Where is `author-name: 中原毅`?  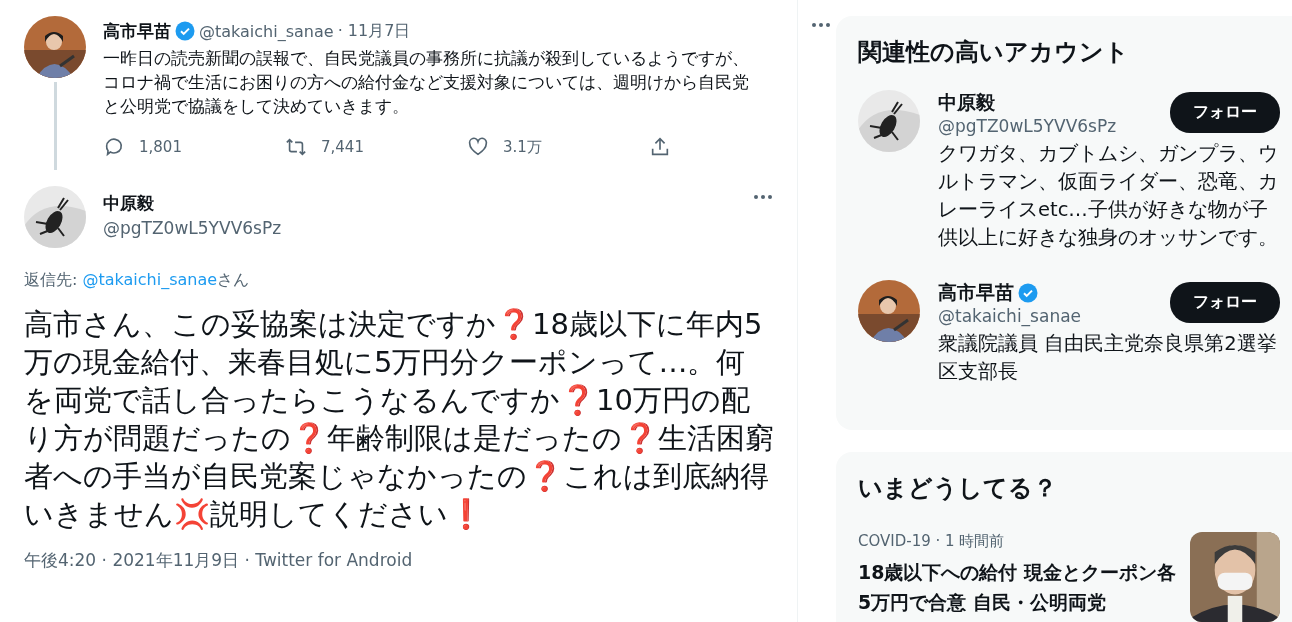 author-name: 中原毅 is located at coordinates (128, 203).